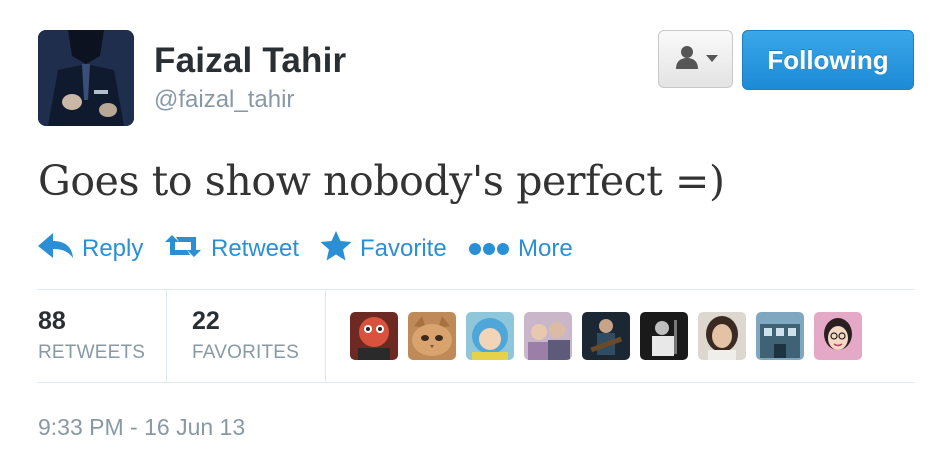 This screenshot has width=944, height=472. Describe the element at coordinates (336, 249) in the screenshot. I see `star-icon` at that location.